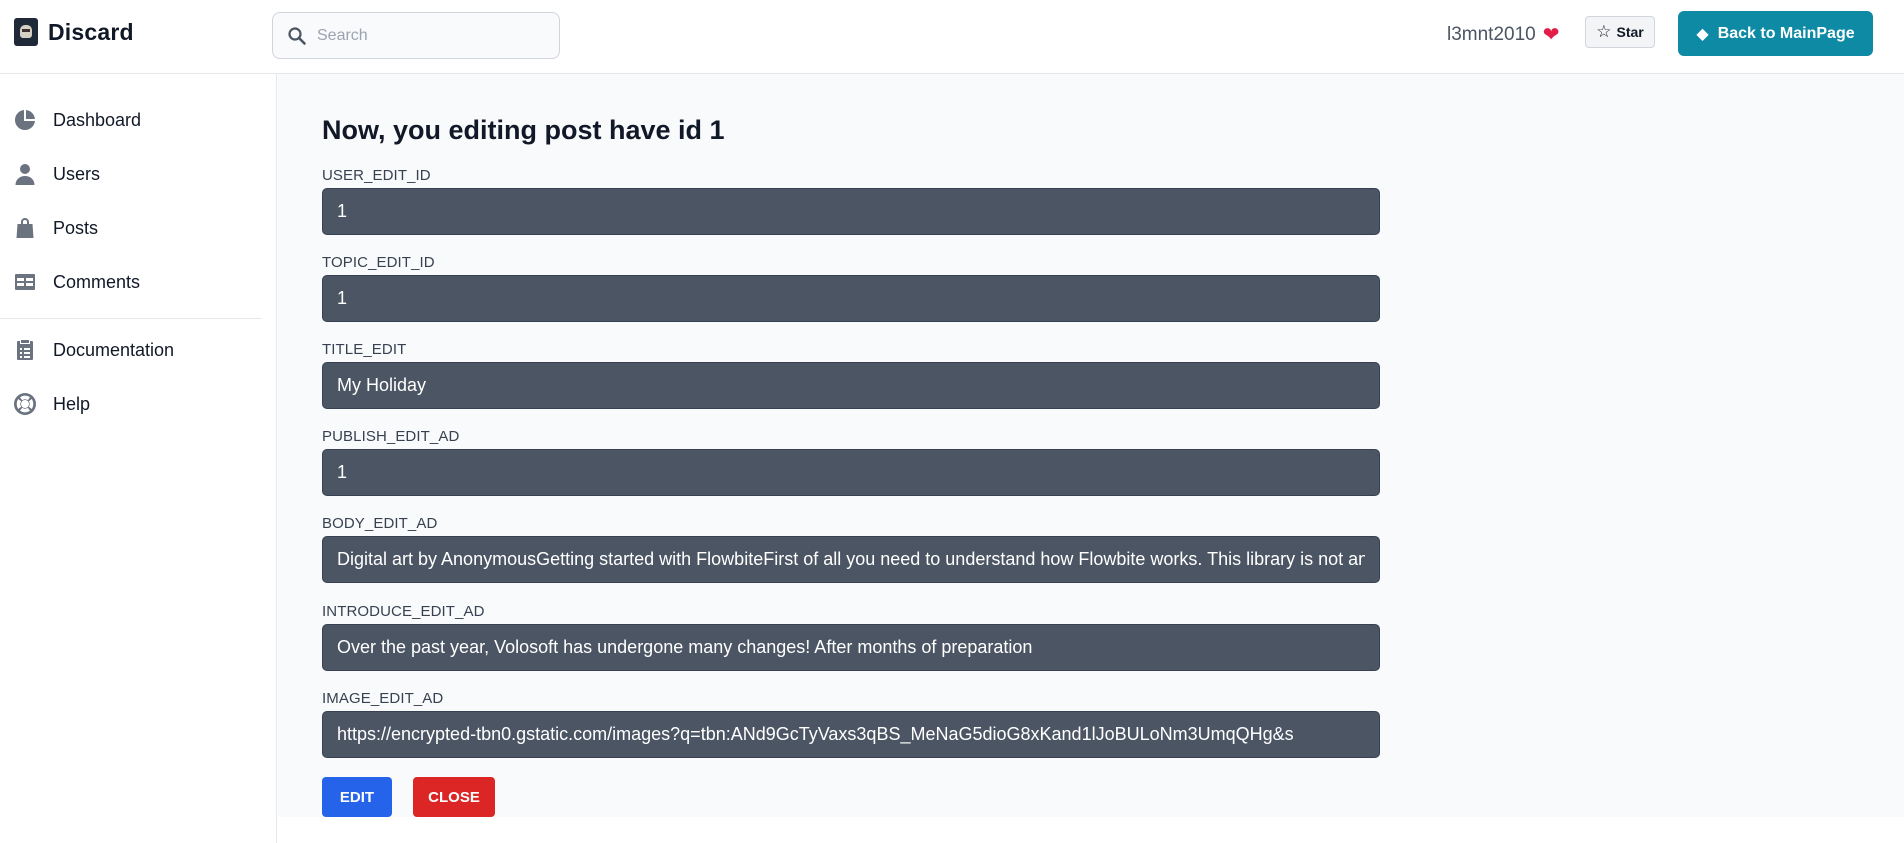 The width and height of the screenshot is (1904, 843). What do you see at coordinates (131, 318) in the screenshot?
I see `sidebar-divider` at bounding box center [131, 318].